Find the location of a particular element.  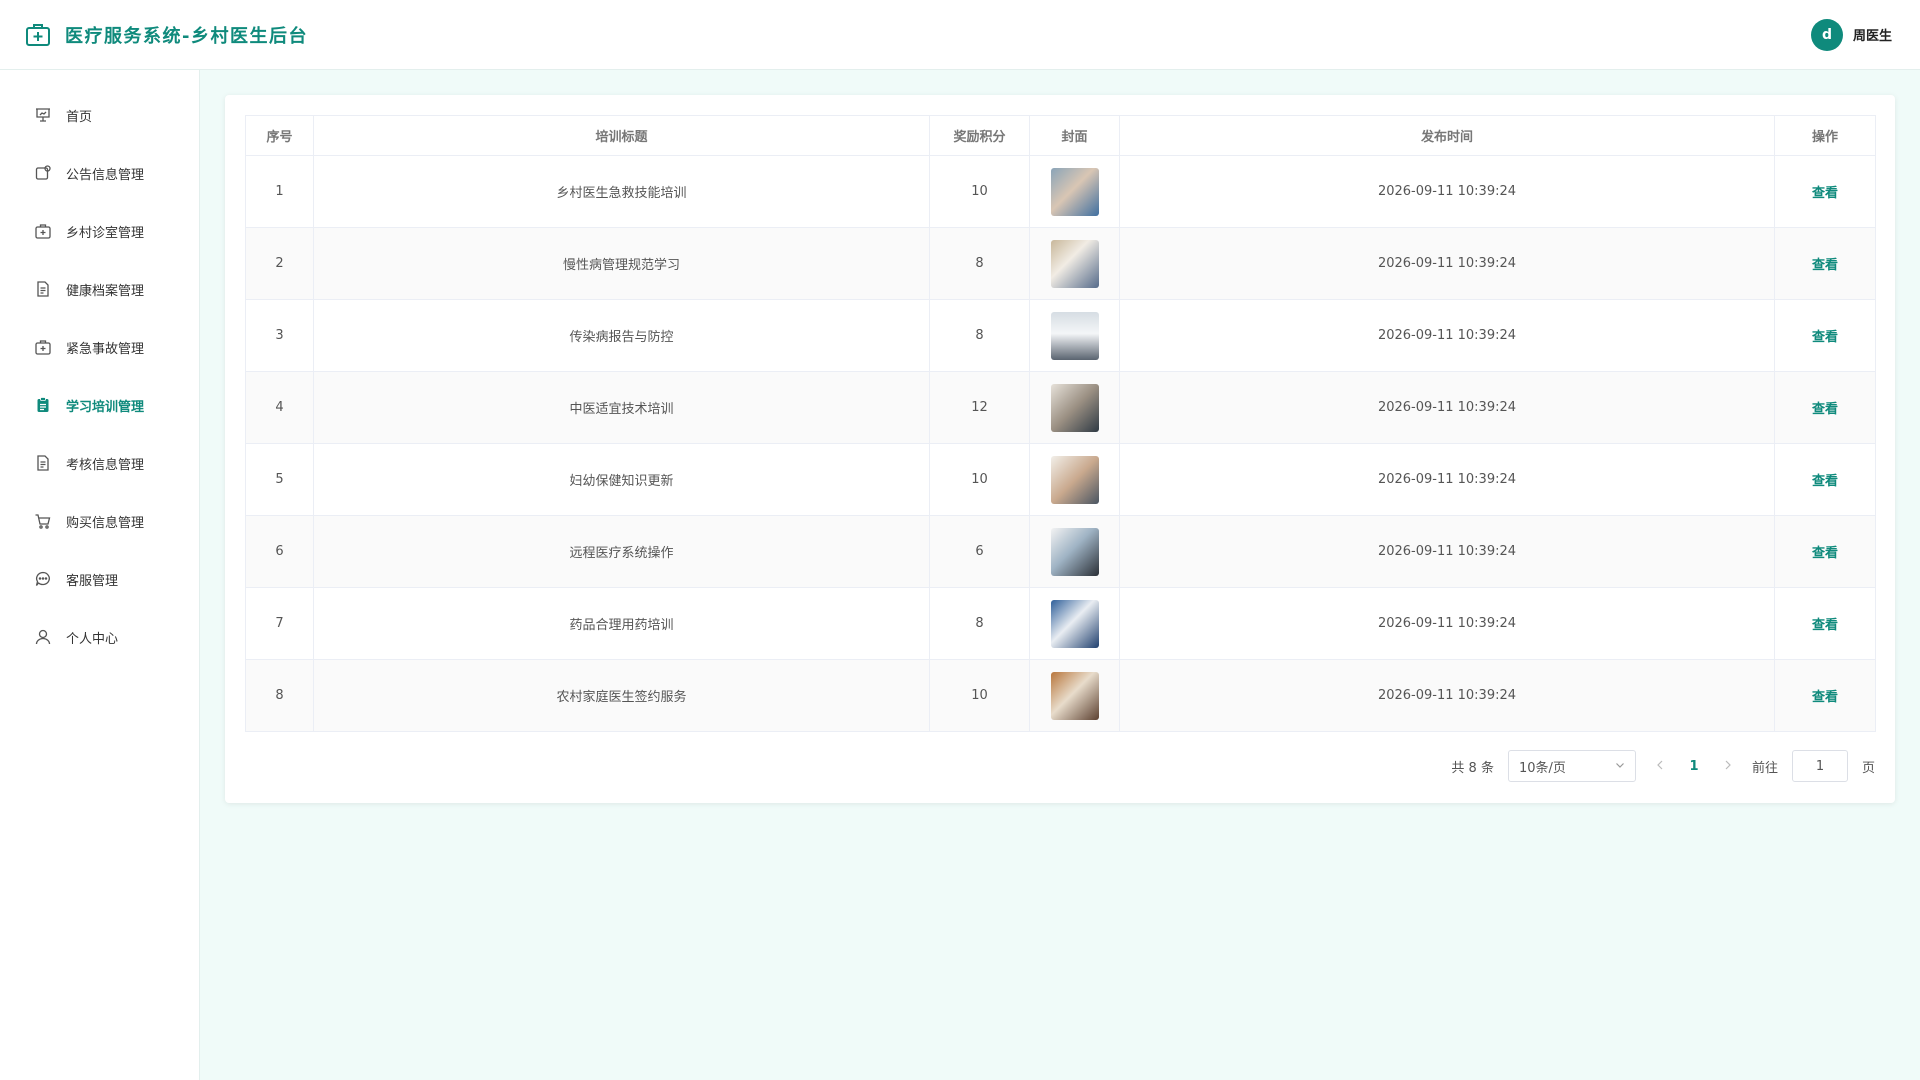

pagination: 共 8 条 10条/页 1 前往 页 is located at coordinates (1663, 766).